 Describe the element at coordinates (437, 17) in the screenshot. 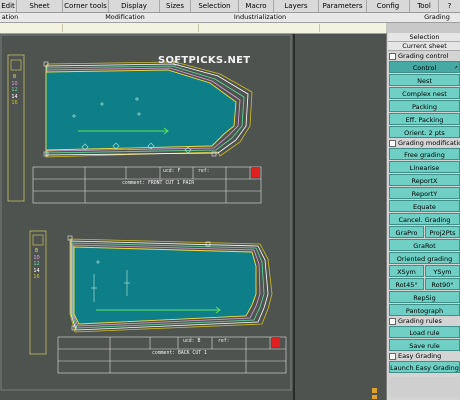

I see `tab-grading: Grading` at that location.